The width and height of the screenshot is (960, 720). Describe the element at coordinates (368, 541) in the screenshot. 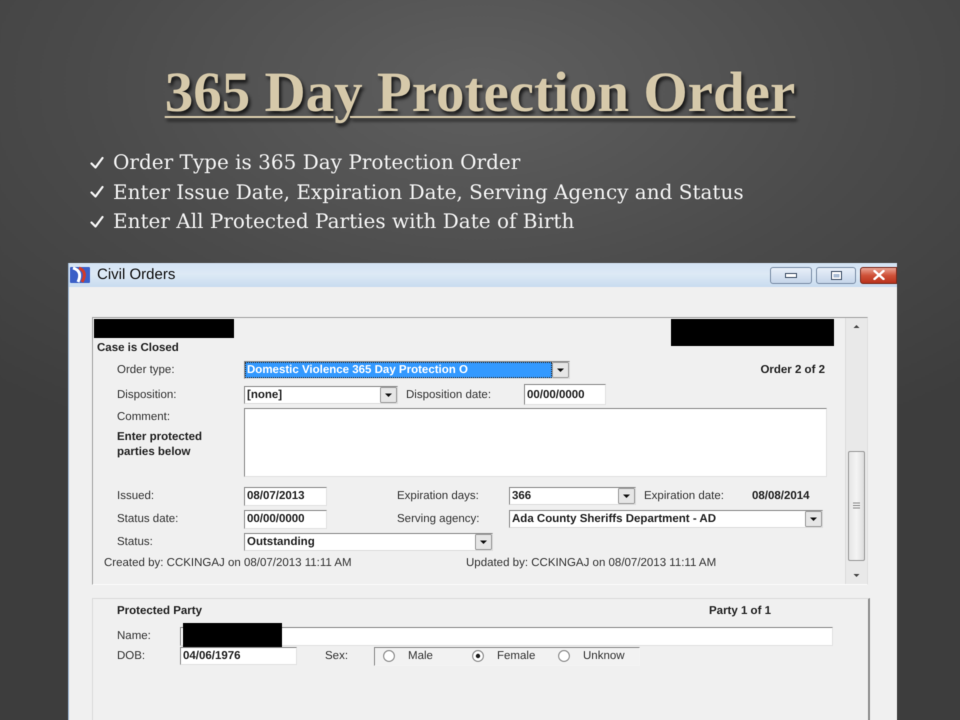

I see `status-dropdown: Outstanding` at that location.